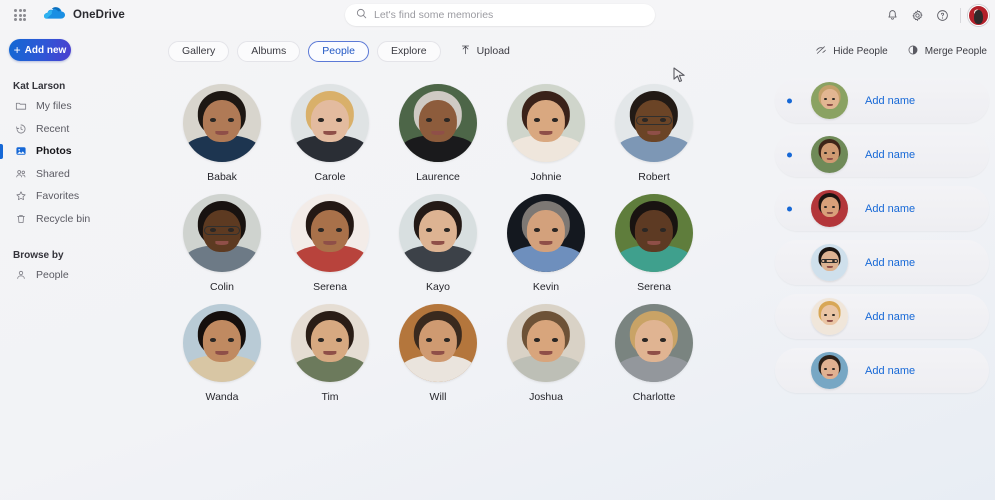 Image resolution: width=995 pixels, height=500 pixels. I want to click on trash-icon, so click(20, 218).